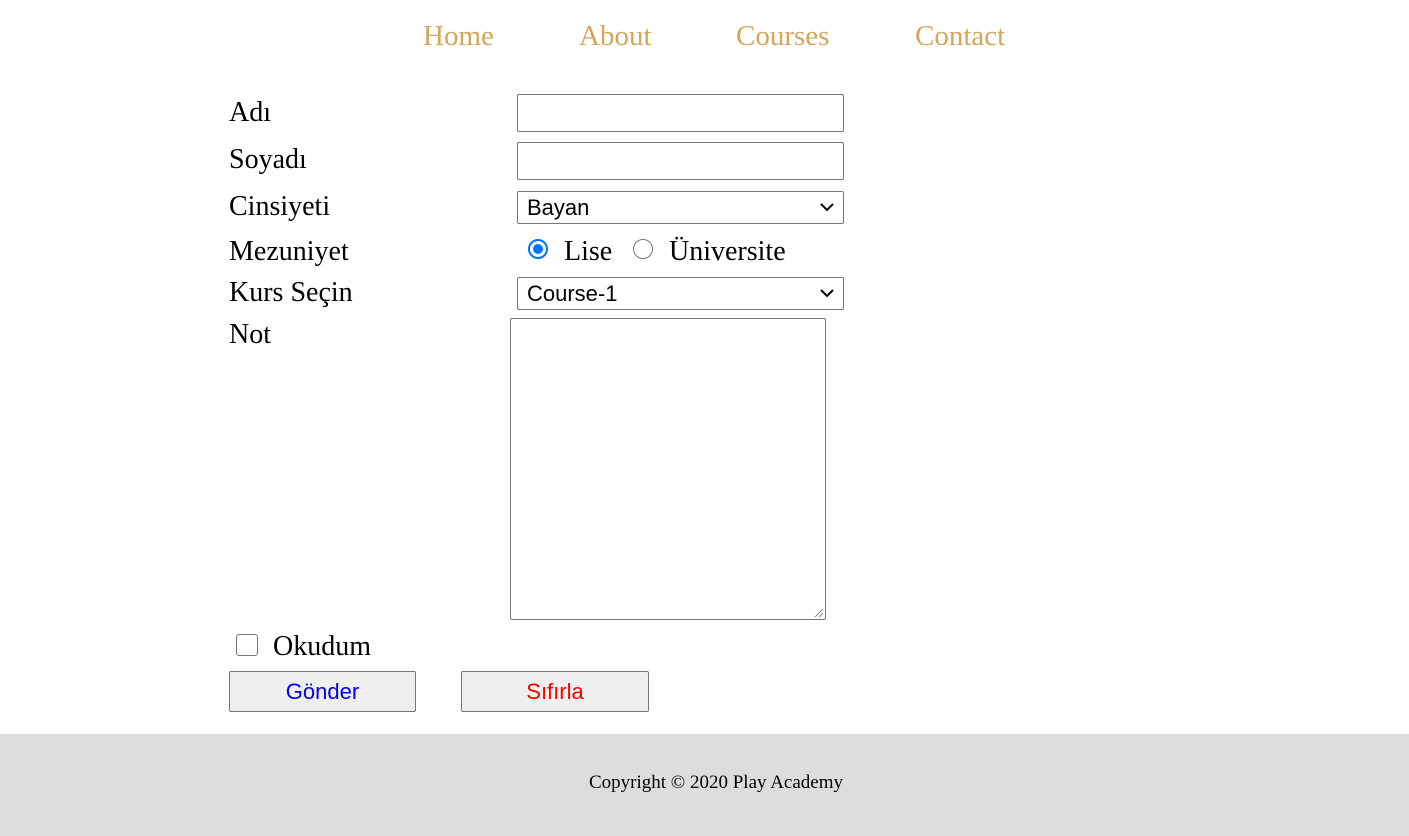  What do you see at coordinates (322, 646) in the screenshot?
I see `agree-checkbox-label: Okudum` at bounding box center [322, 646].